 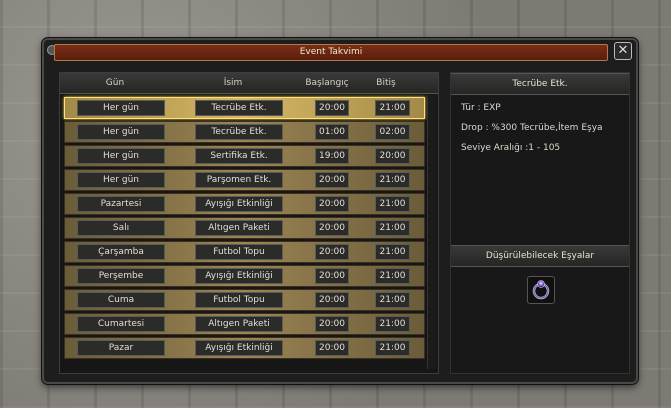 I want to click on event-row: Perşembe Ayışığı Etkinliği 20:00 21:00, so click(x=244, y=276).